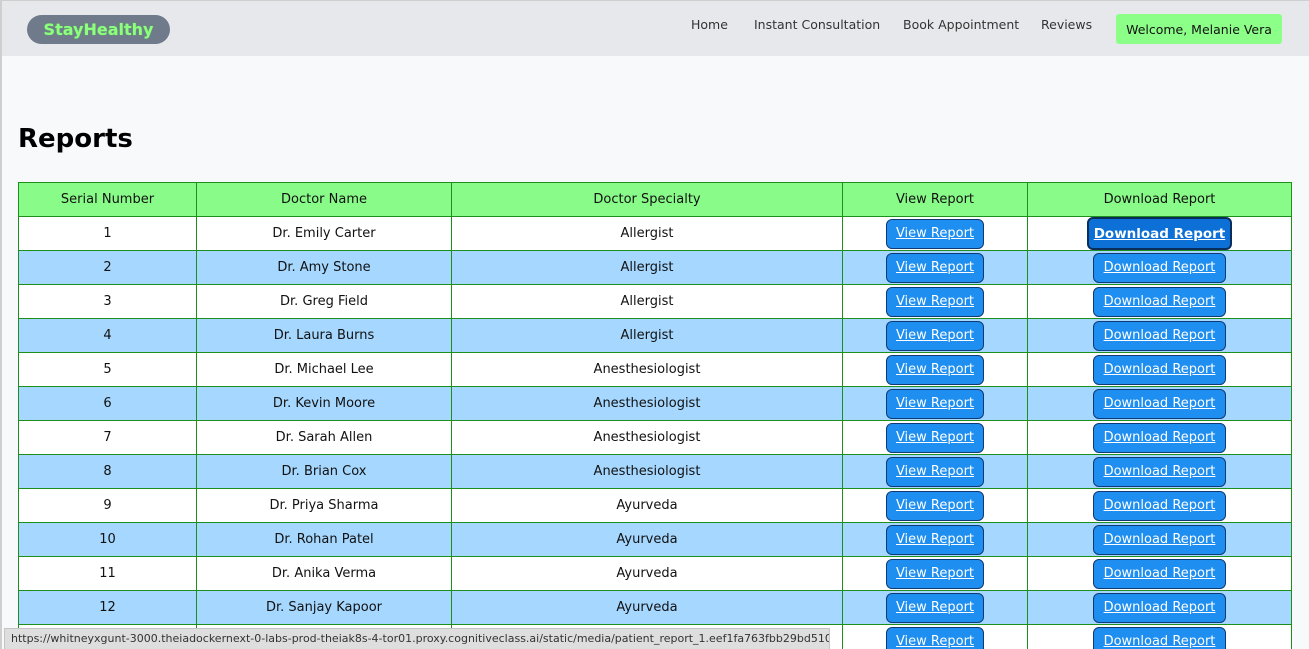  What do you see at coordinates (107, 471) in the screenshot?
I see `cell-serial-number: 8` at bounding box center [107, 471].